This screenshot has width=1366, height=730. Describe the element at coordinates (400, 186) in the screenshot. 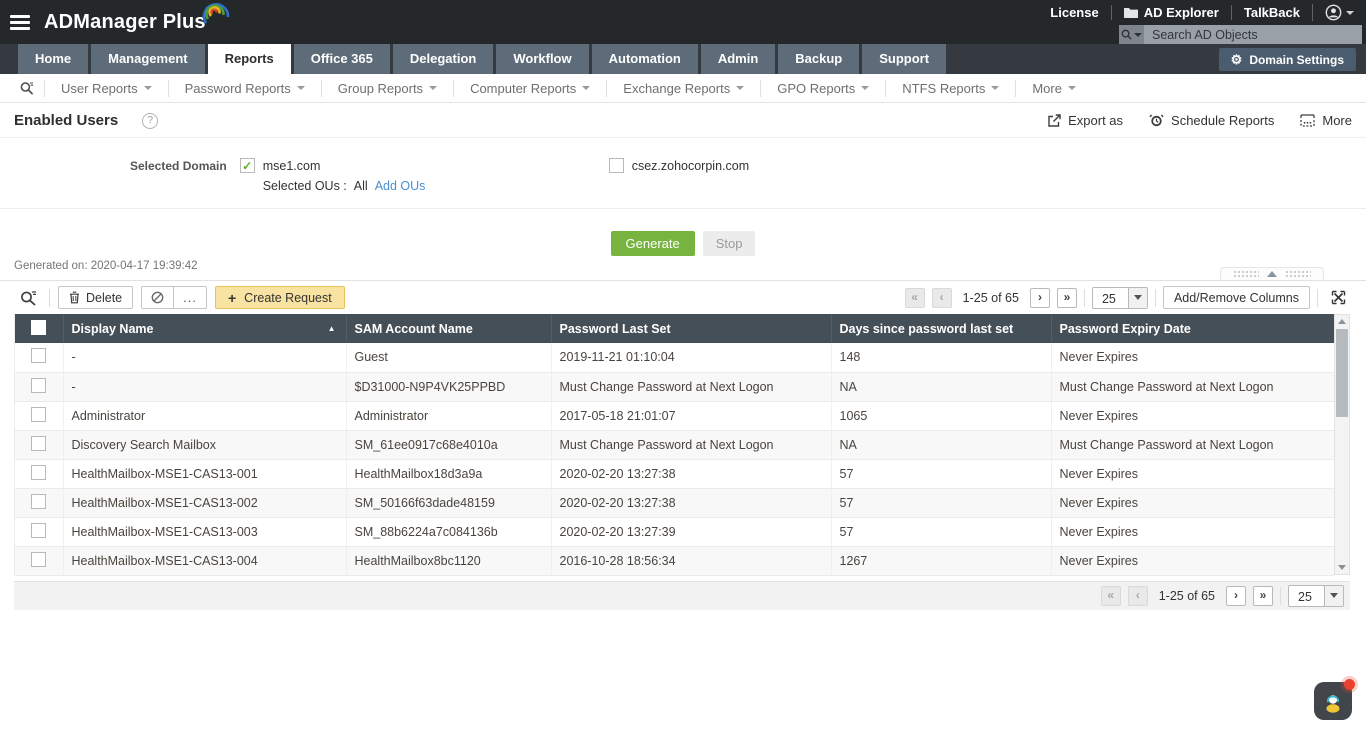

I see `add-ous-link: Add OUs` at that location.